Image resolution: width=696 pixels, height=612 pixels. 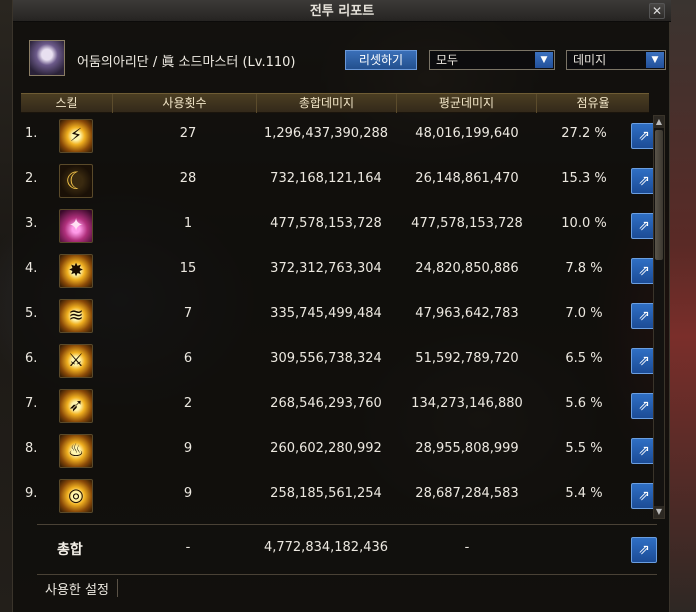 I want to click on table-row: 9. ◎ 9 258,185,561,254 28,687,284,583 5.4 % ⇗, so click(x=339, y=496).